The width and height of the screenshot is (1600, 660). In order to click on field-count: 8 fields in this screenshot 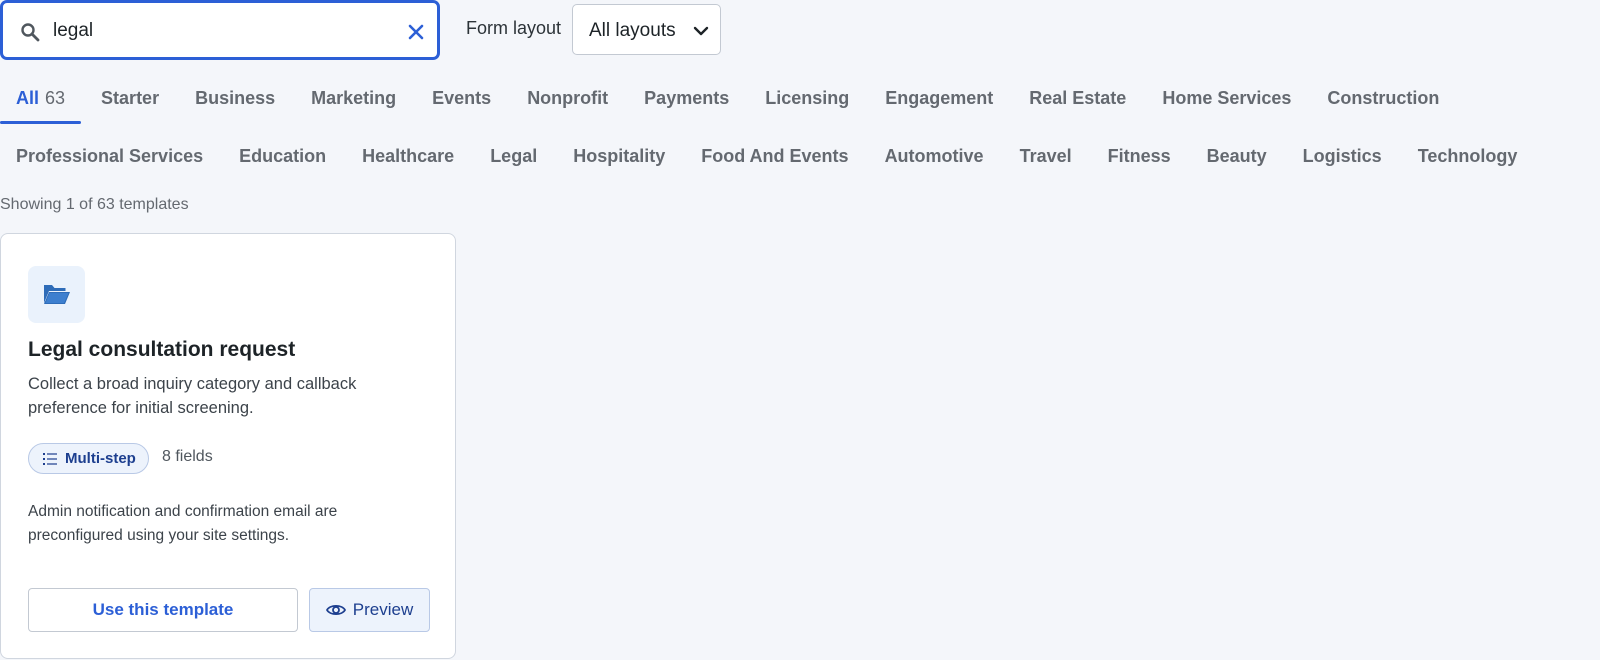, I will do `click(187, 456)`.